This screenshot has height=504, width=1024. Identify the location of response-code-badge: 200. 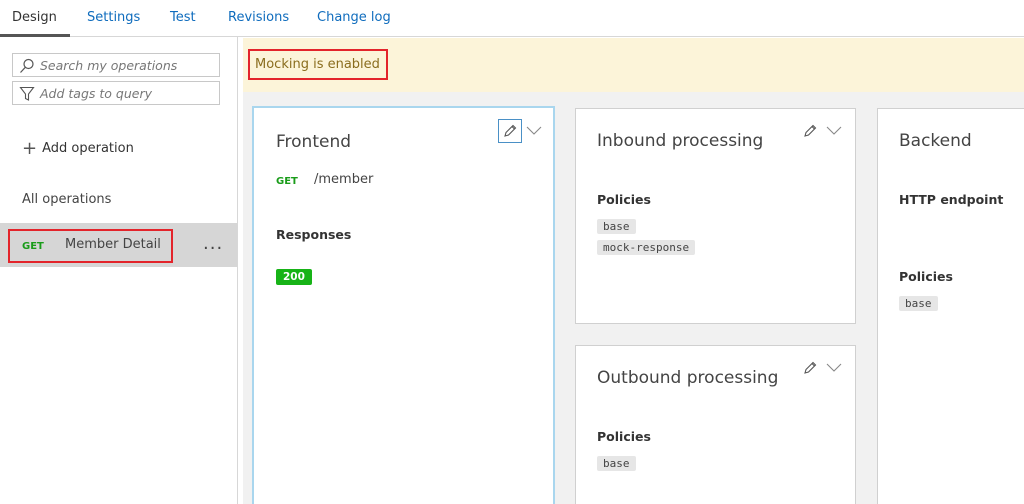
(294, 277).